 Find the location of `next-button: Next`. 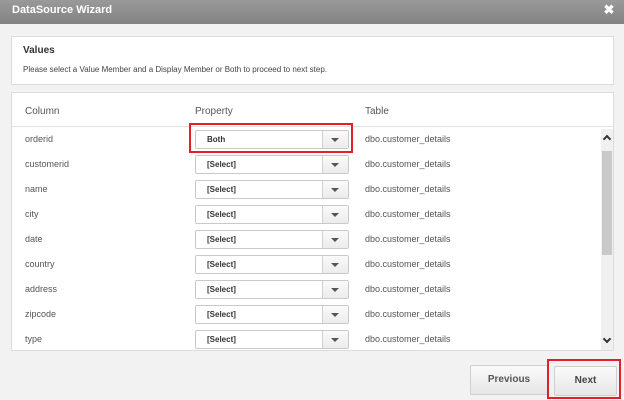

next-button: Next is located at coordinates (585, 381).